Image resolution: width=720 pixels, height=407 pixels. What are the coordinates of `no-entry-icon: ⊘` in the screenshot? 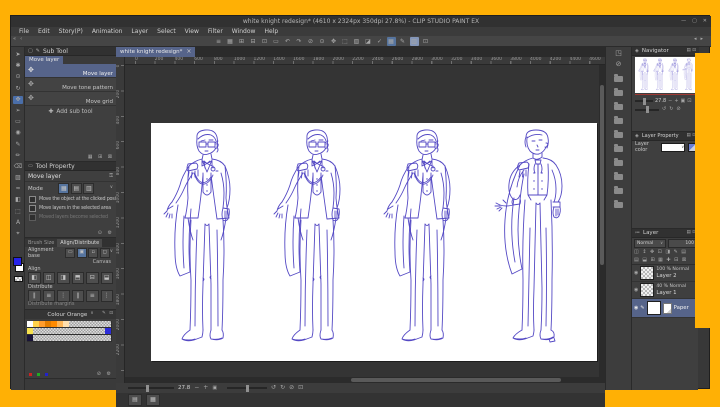 It's located at (619, 64).